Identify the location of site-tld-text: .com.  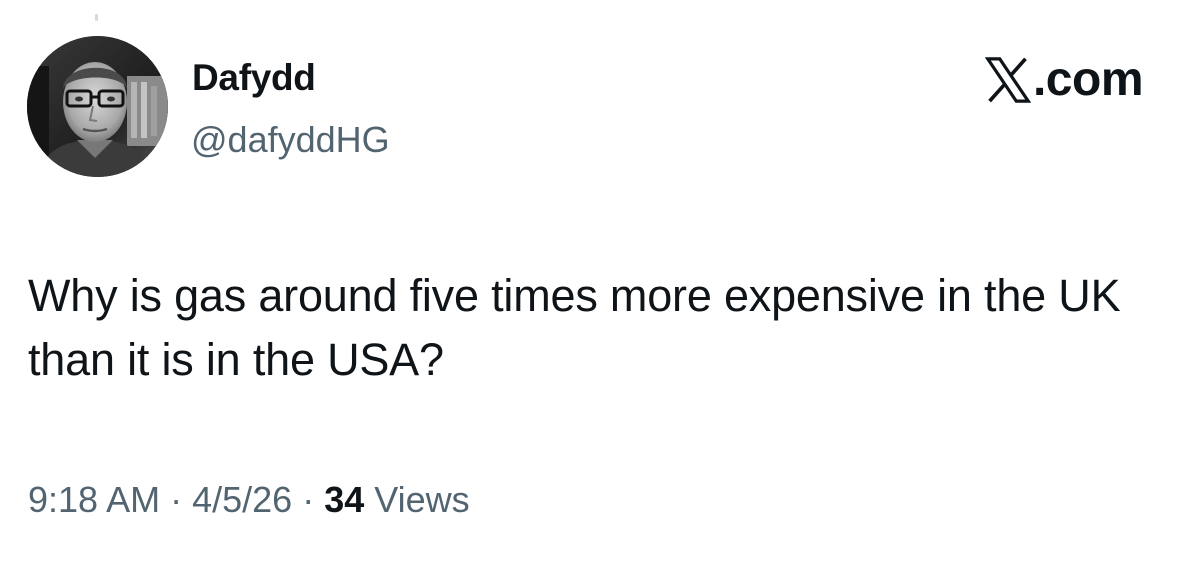
(1088, 79).